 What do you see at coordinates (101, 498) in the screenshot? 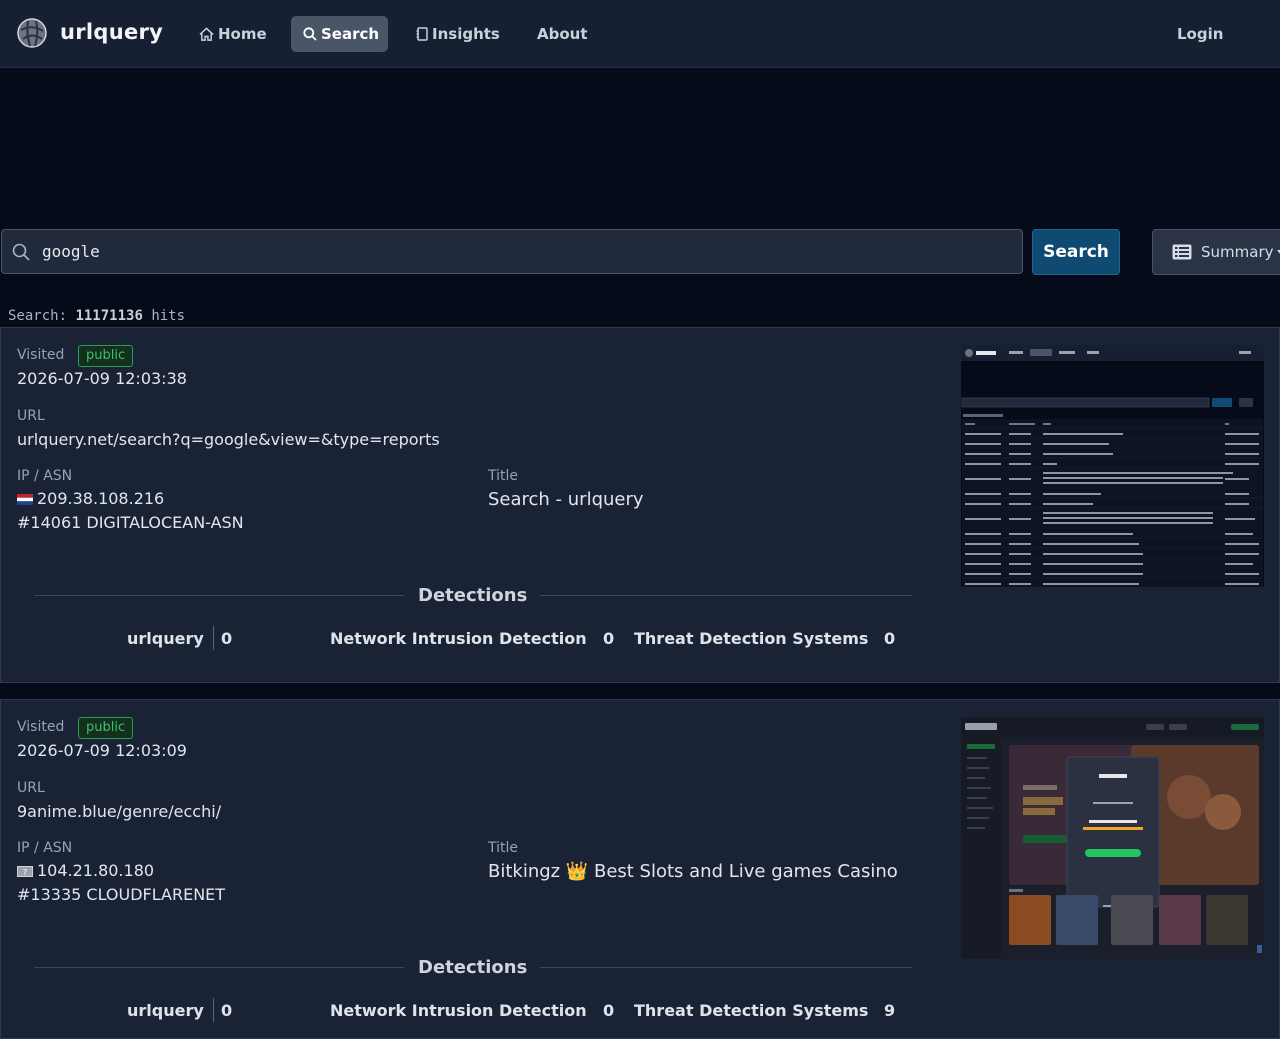
I see `ip-value: 209.38.108.216` at bounding box center [101, 498].